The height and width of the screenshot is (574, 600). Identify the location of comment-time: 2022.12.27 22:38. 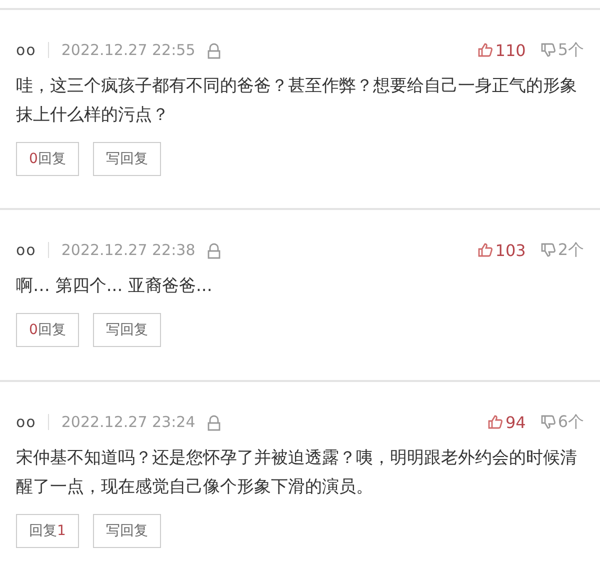
(128, 250).